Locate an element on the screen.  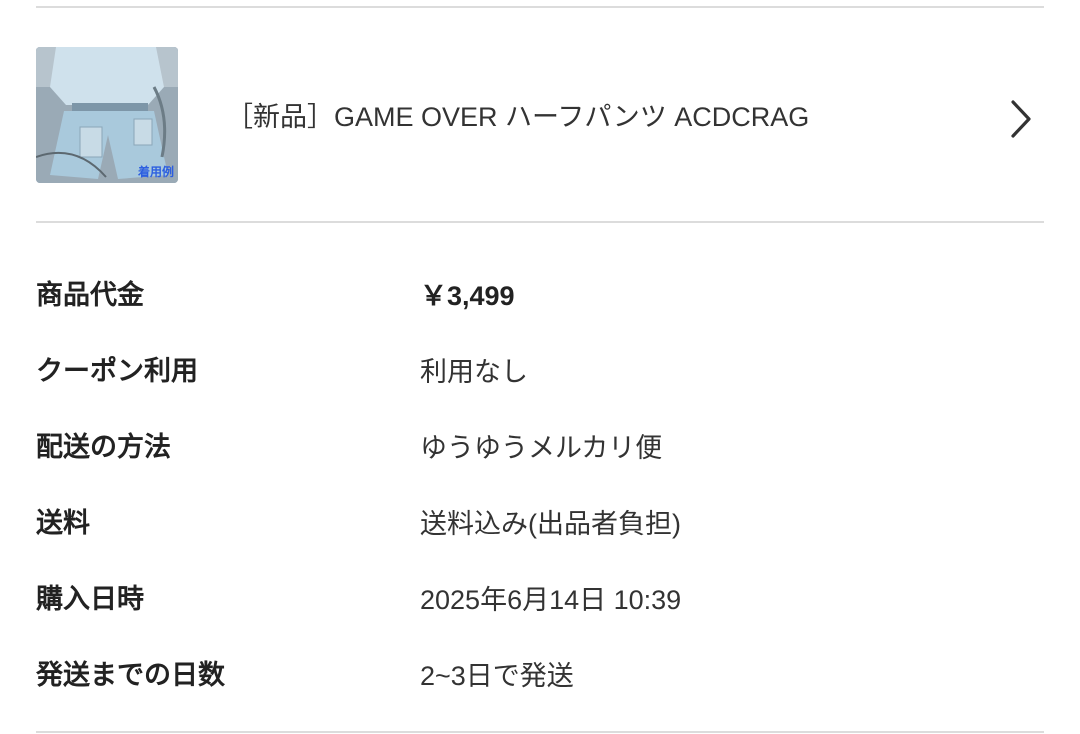
detail-label: 購入日時 is located at coordinates (90, 599).